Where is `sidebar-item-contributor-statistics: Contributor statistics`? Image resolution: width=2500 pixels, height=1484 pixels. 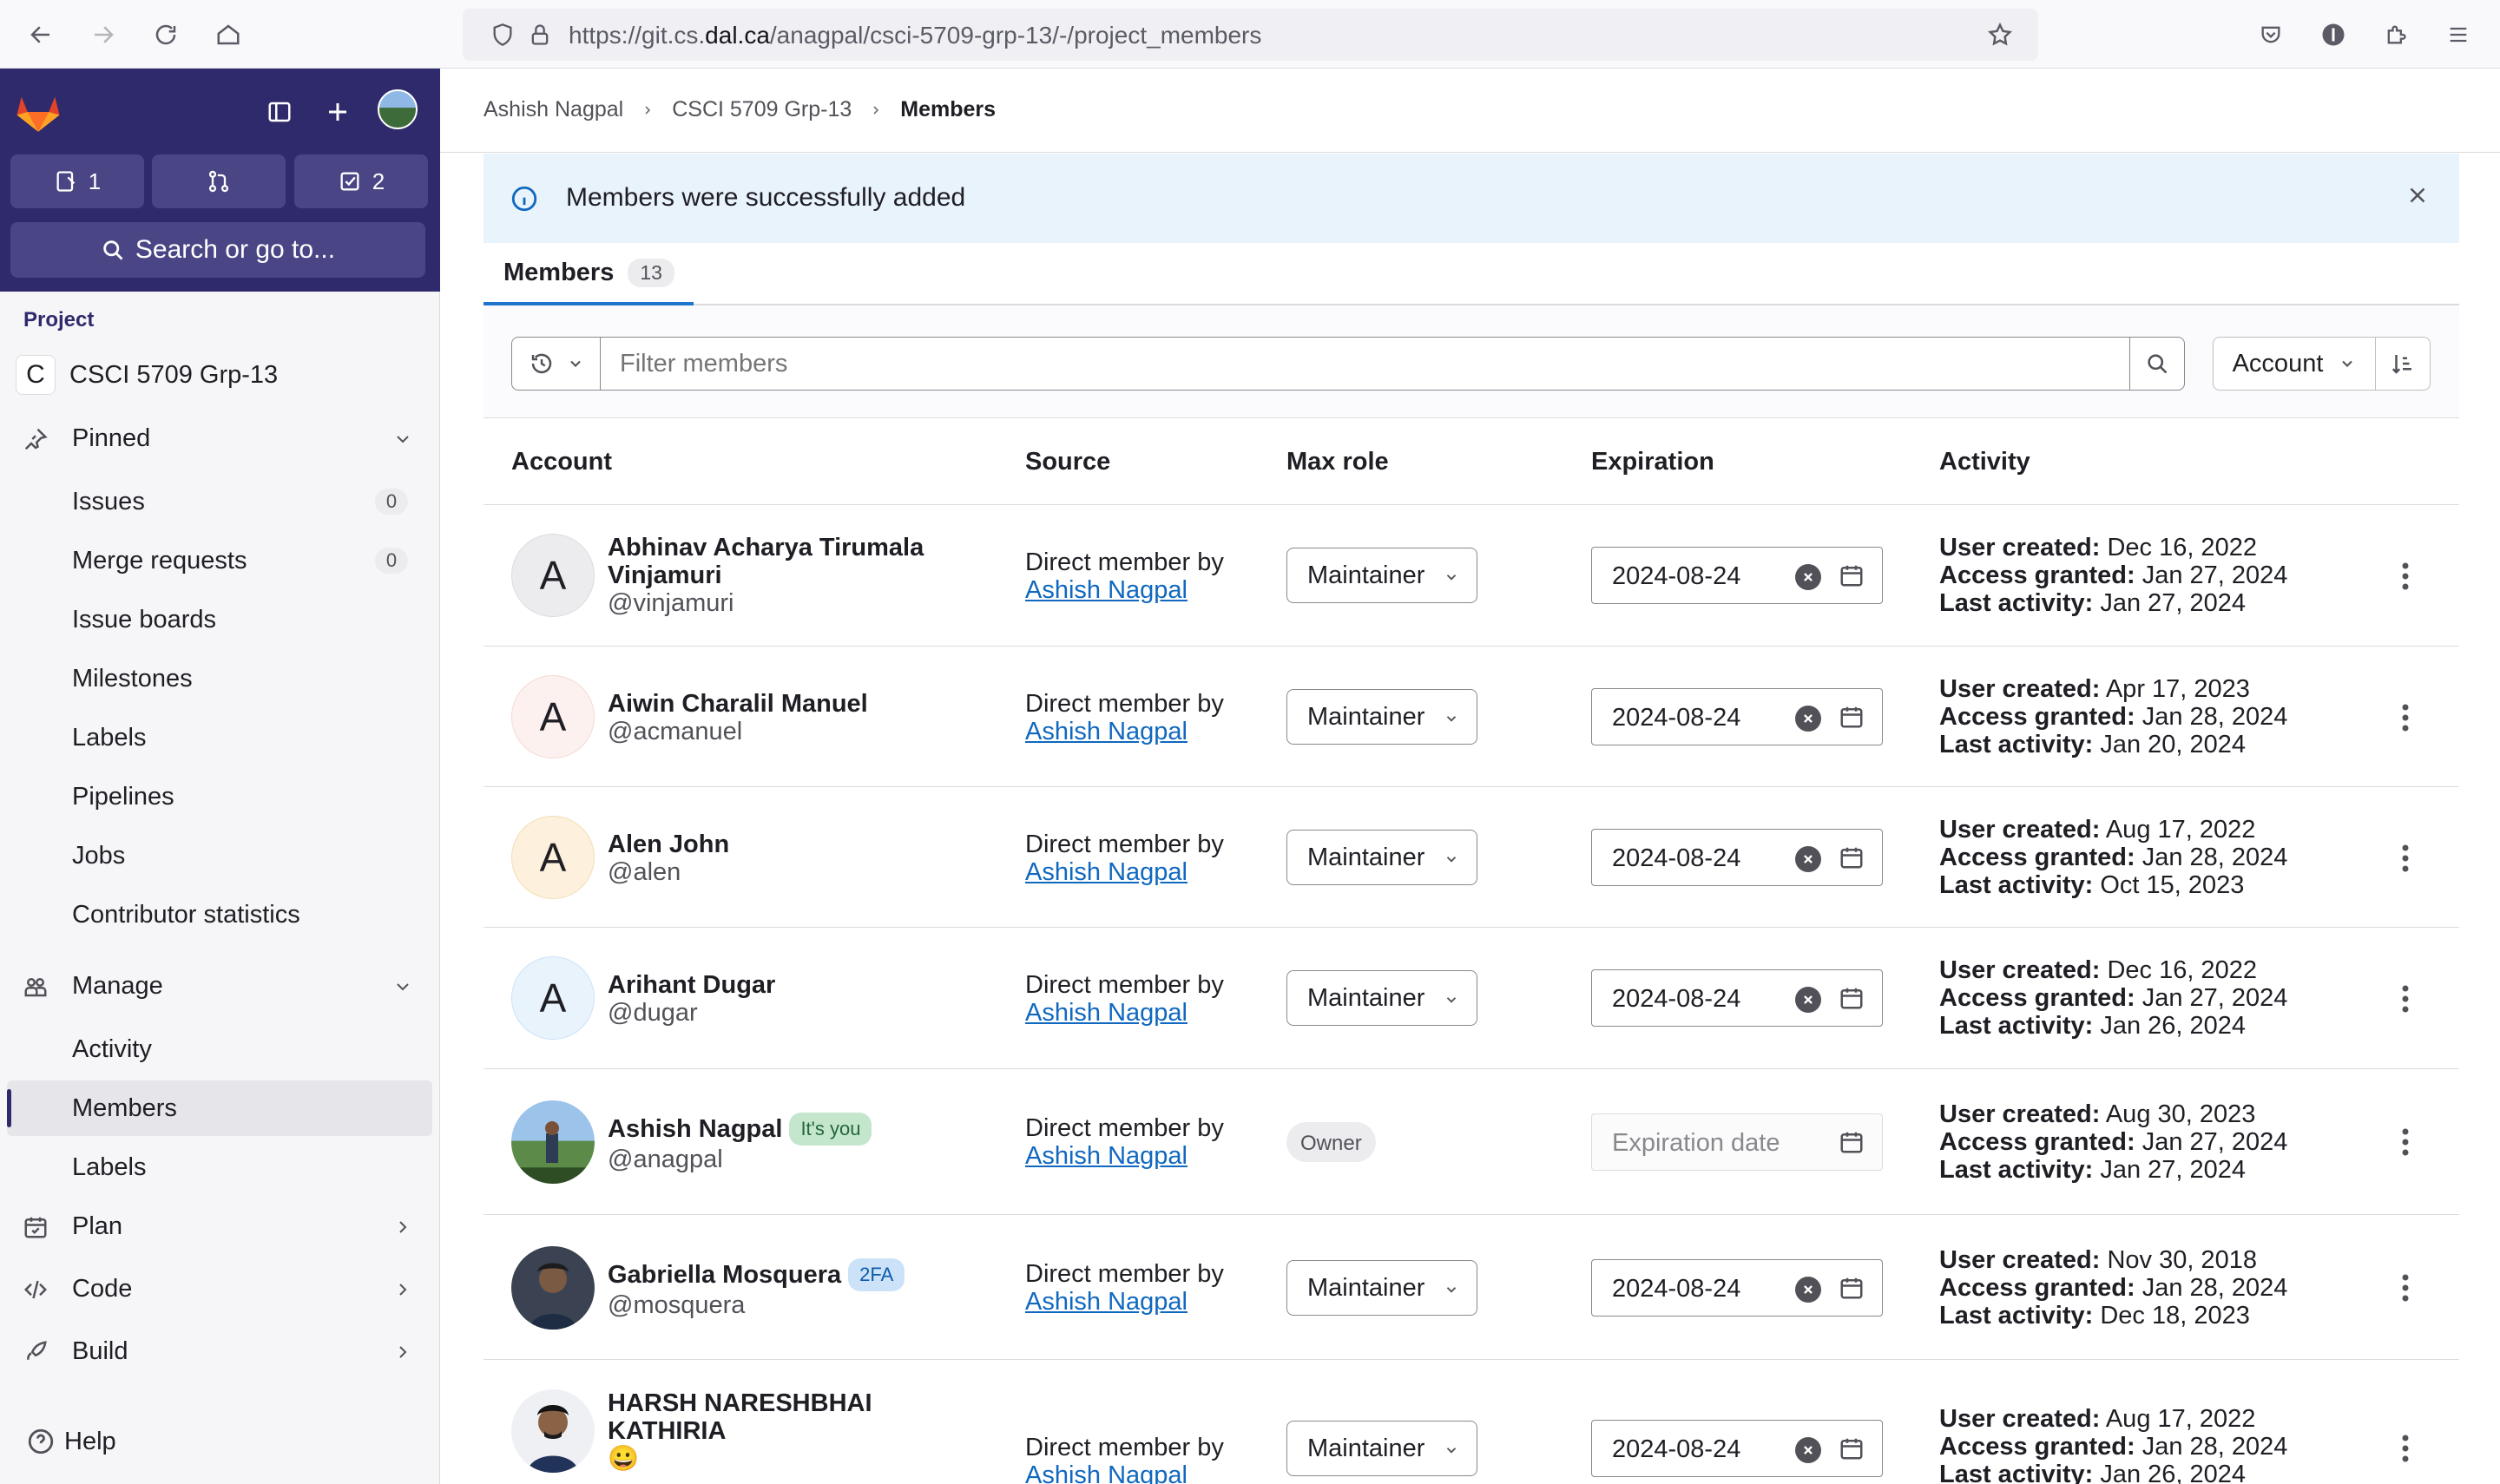 sidebar-item-contributor-statistics: Contributor statistics is located at coordinates (220, 915).